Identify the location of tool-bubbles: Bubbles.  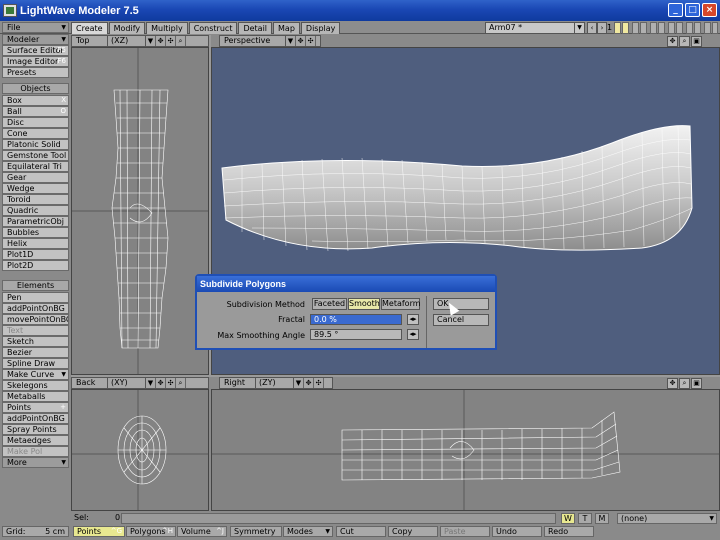
(35, 232).